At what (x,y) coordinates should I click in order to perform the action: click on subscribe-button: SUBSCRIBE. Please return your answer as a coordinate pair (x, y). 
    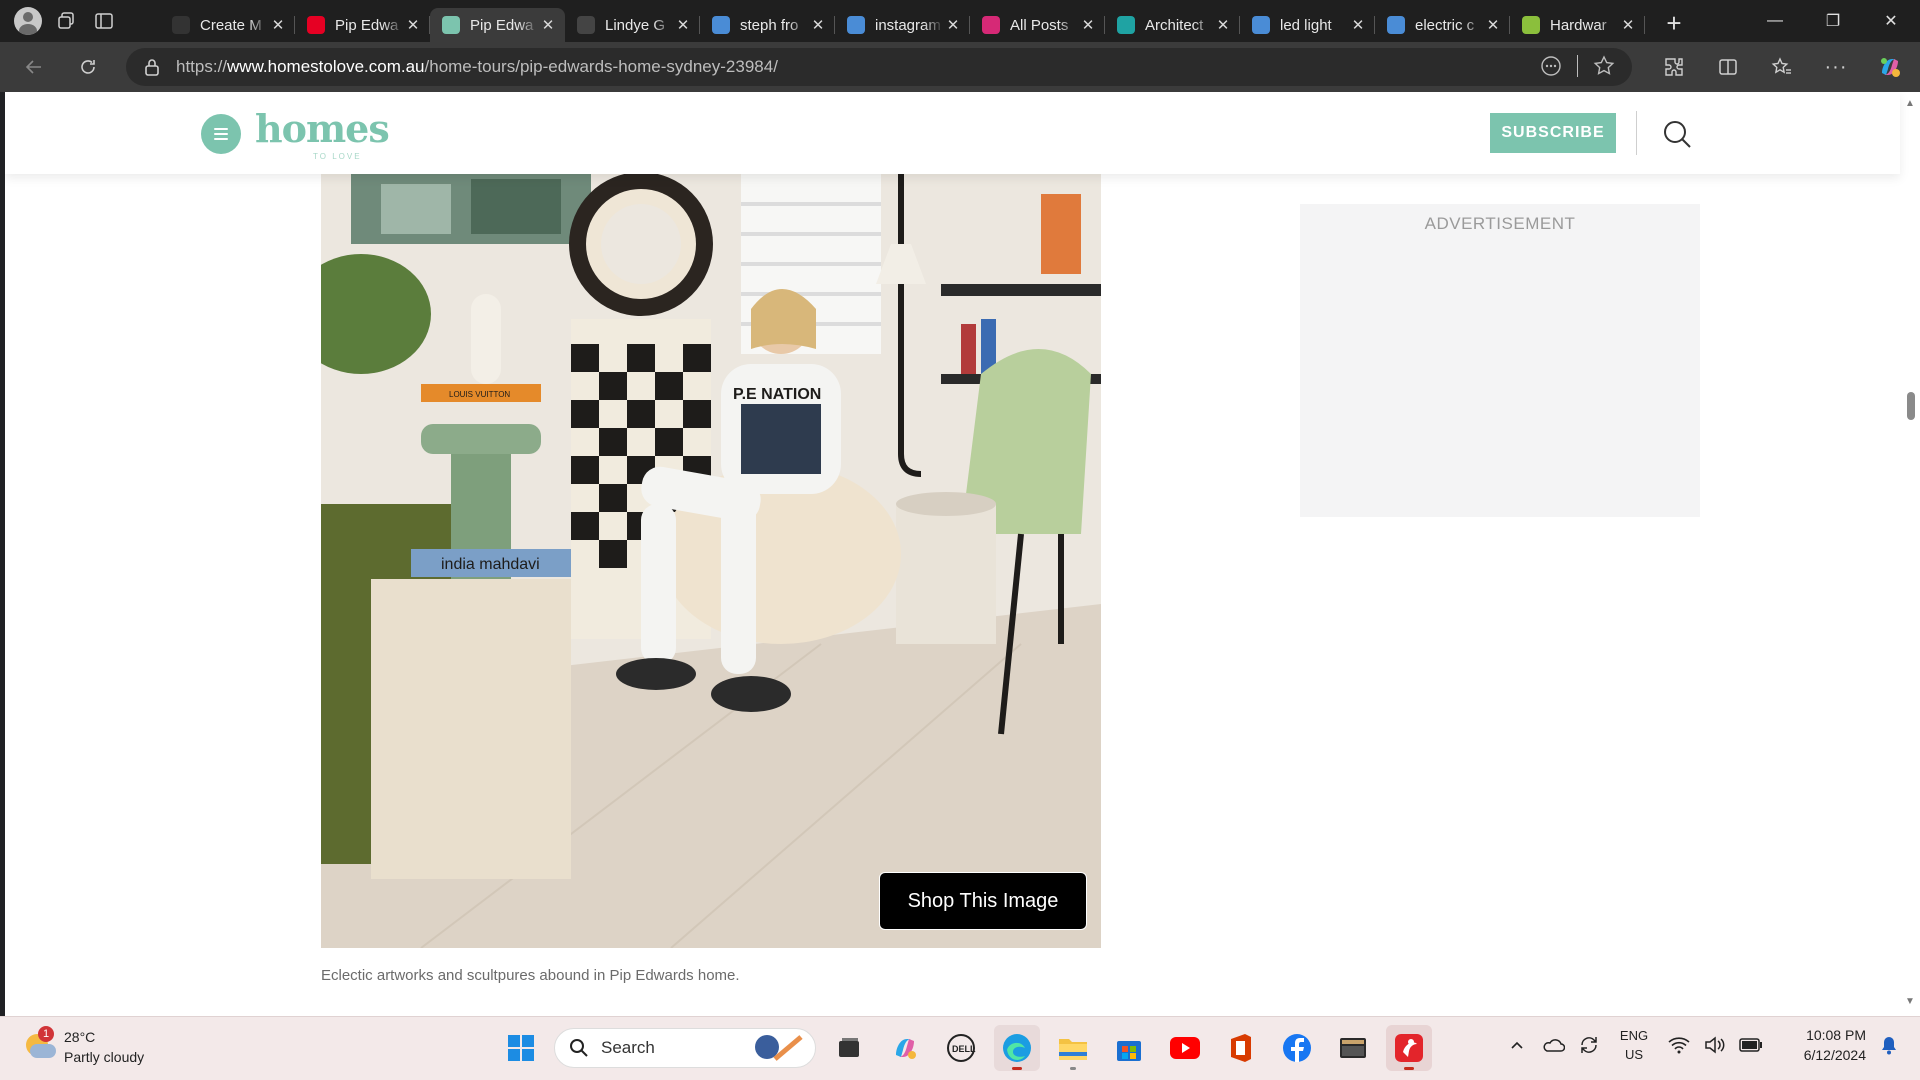
    Looking at the image, I should click on (1553, 133).